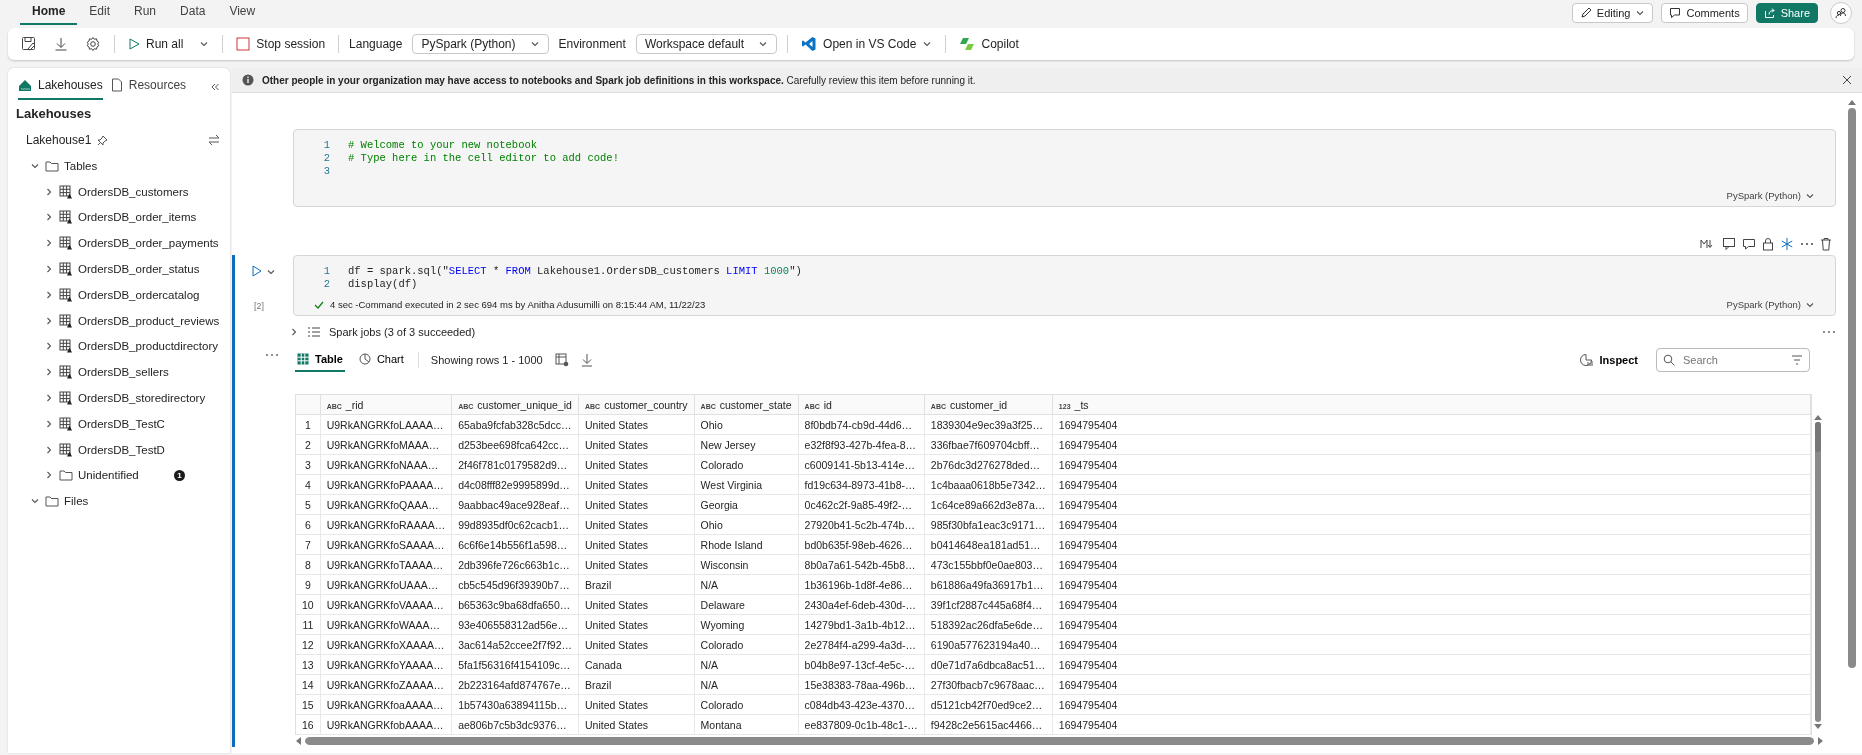 This screenshot has height=755, width=1862. Describe the element at coordinates (1787, 244) in the screenshot. I see `snowflake-icon` at that location.